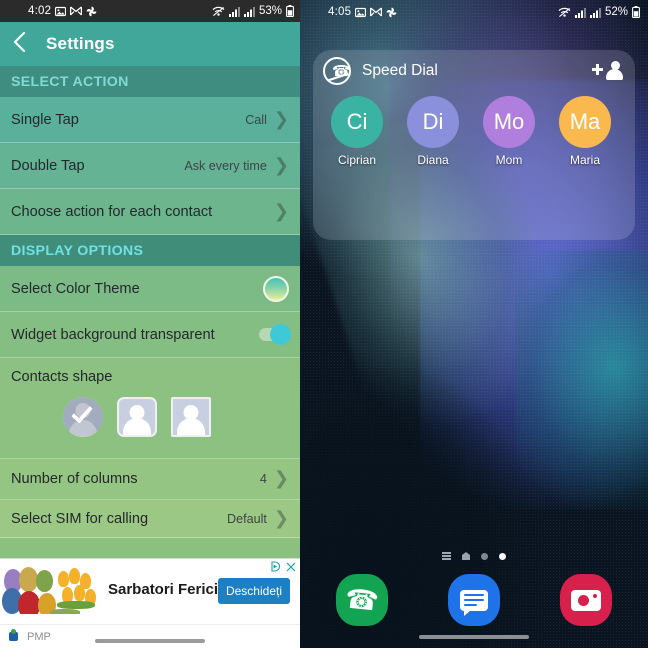  Describe the element at coordinates (150, 519) in the screenshot. I see `setting-row-select-sim-for-calling: Select SIM for calling Default ❯` at that location.